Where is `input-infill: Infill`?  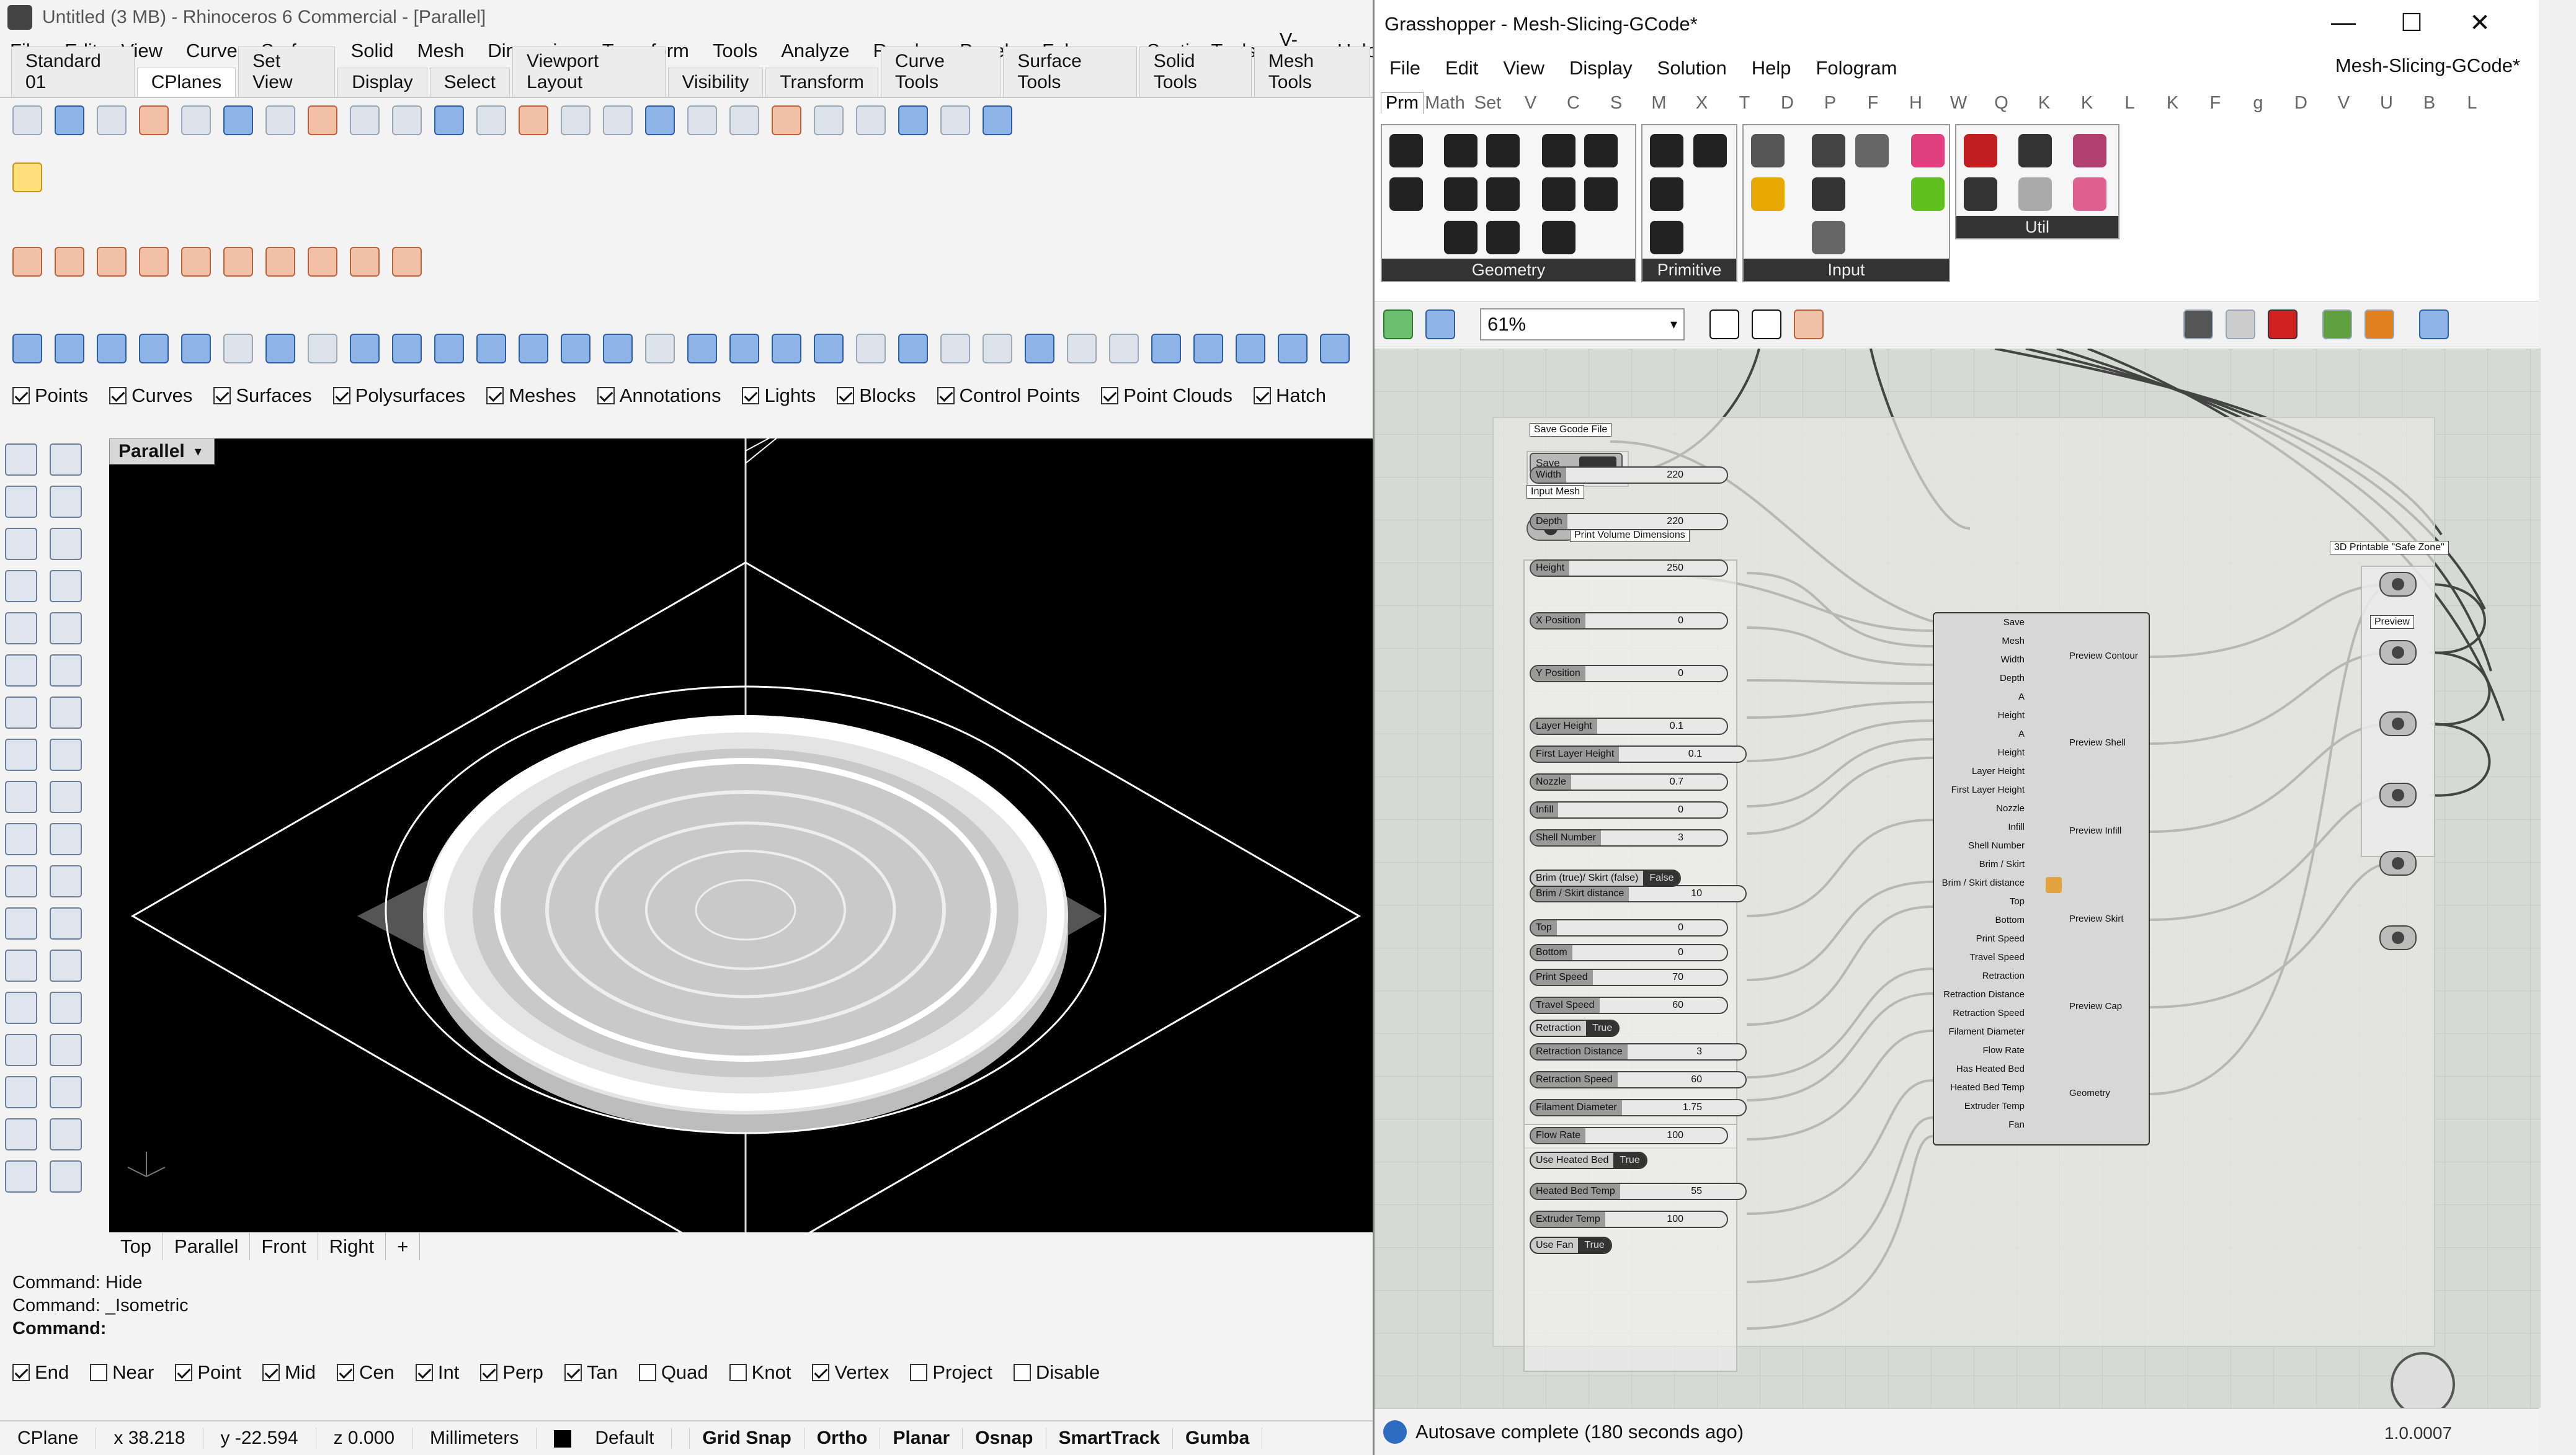 input-infill: Infill is located at coordinates (2016, 827).